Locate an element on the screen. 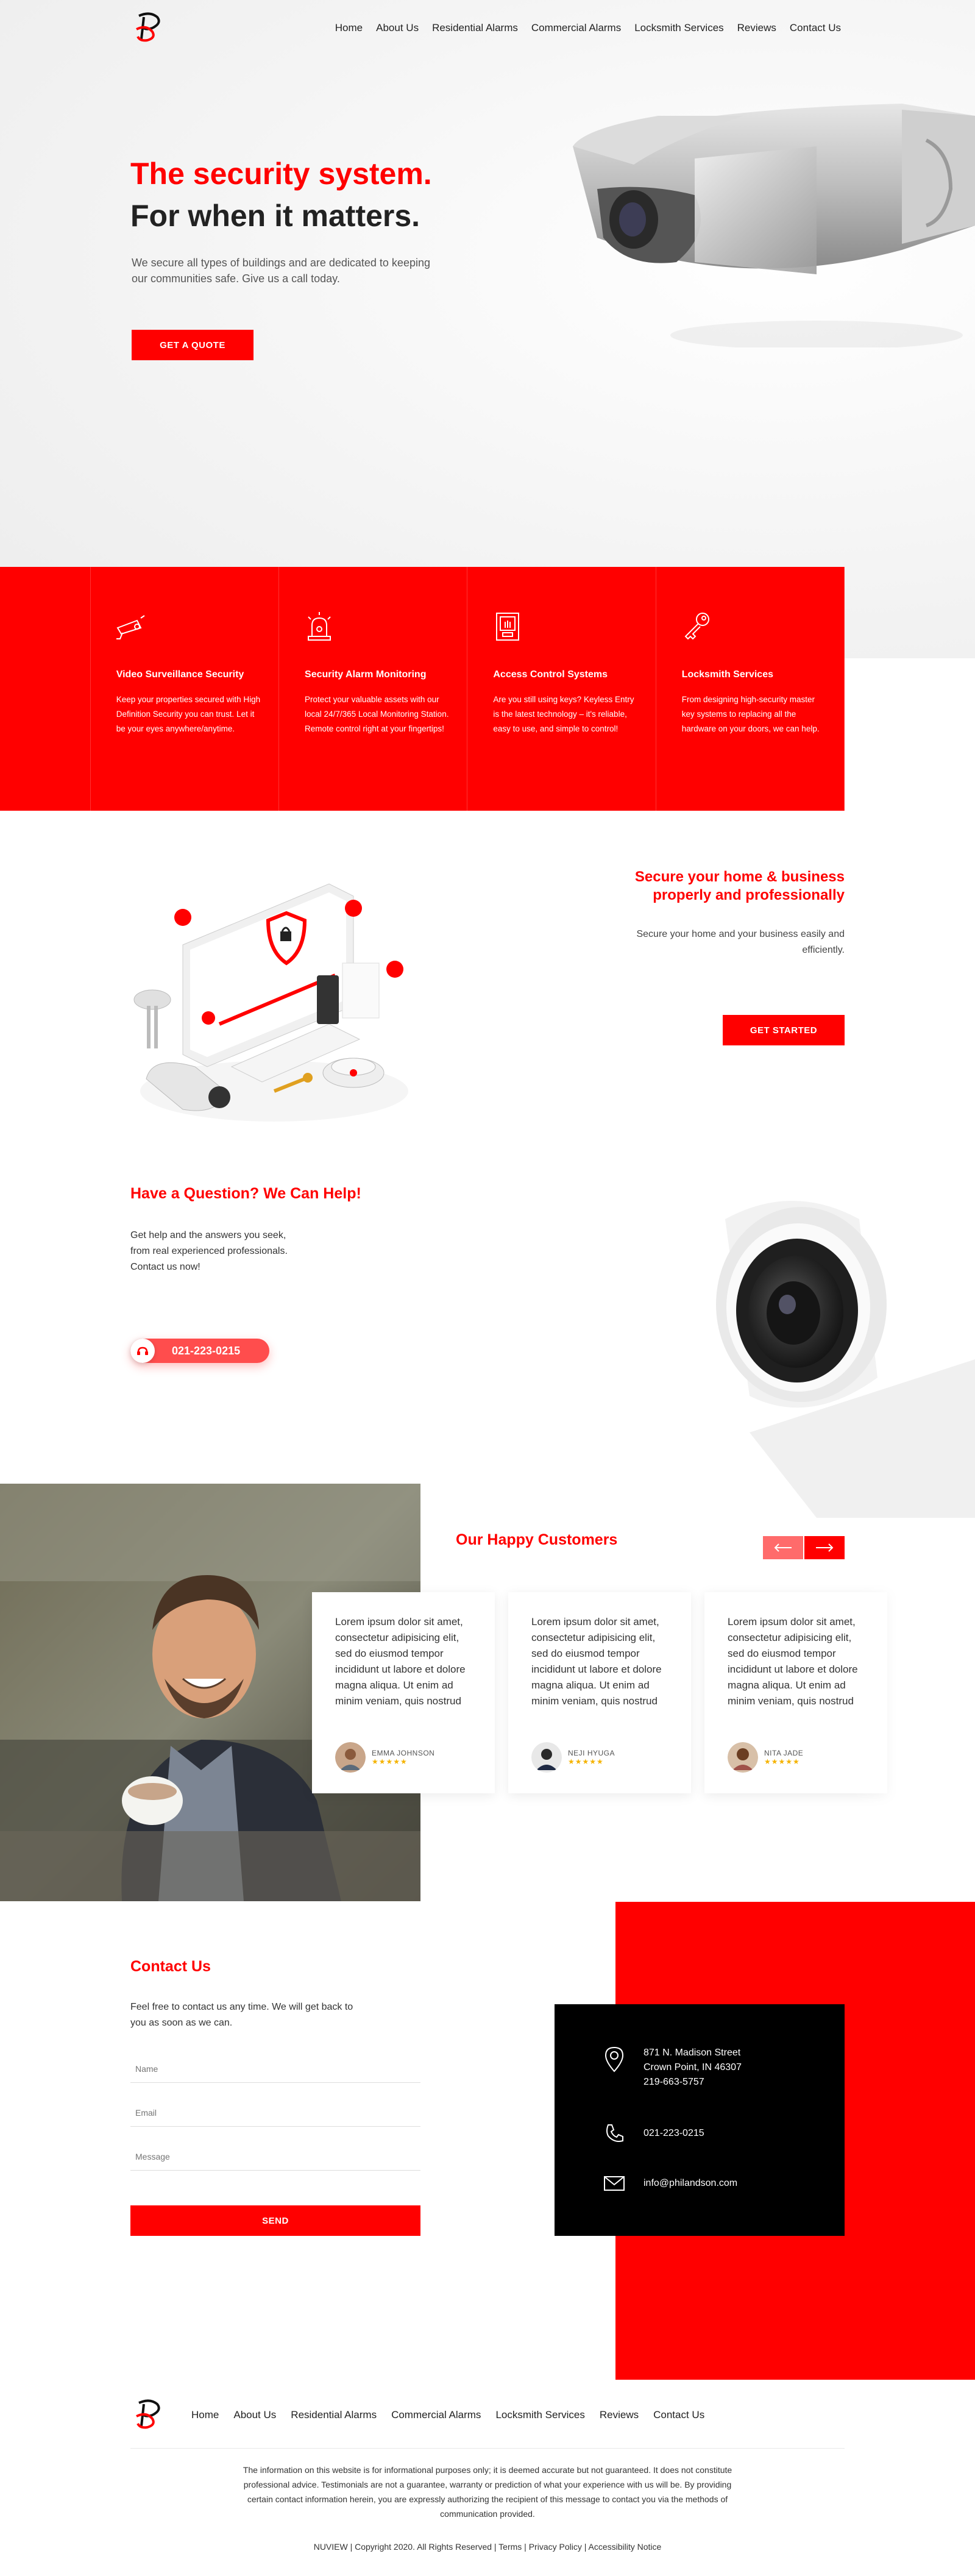 This screenshot has width=975, height=2576. arrow-left-icon is located at coordinates (783, 1547).